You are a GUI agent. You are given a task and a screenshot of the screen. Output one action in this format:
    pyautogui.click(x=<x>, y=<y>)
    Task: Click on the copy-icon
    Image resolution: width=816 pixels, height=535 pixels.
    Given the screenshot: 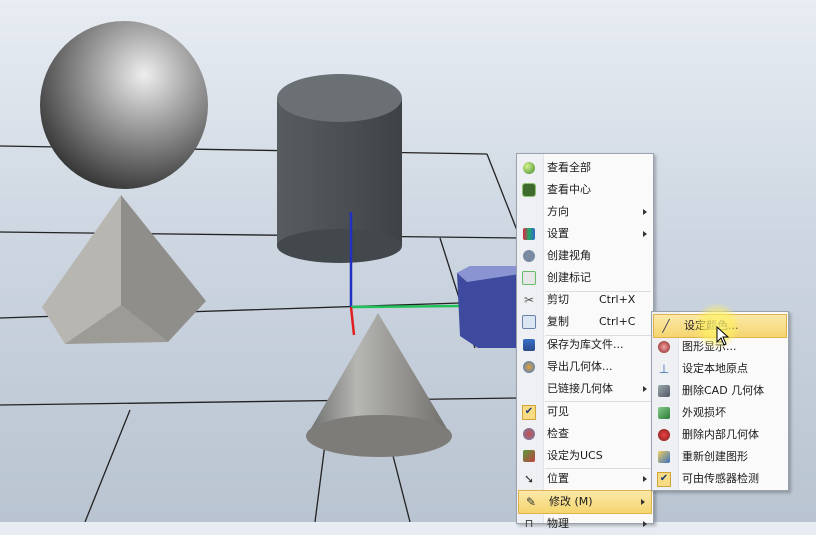 What is the action you would take?
    pyautogui.click(x=529, y=322)
    